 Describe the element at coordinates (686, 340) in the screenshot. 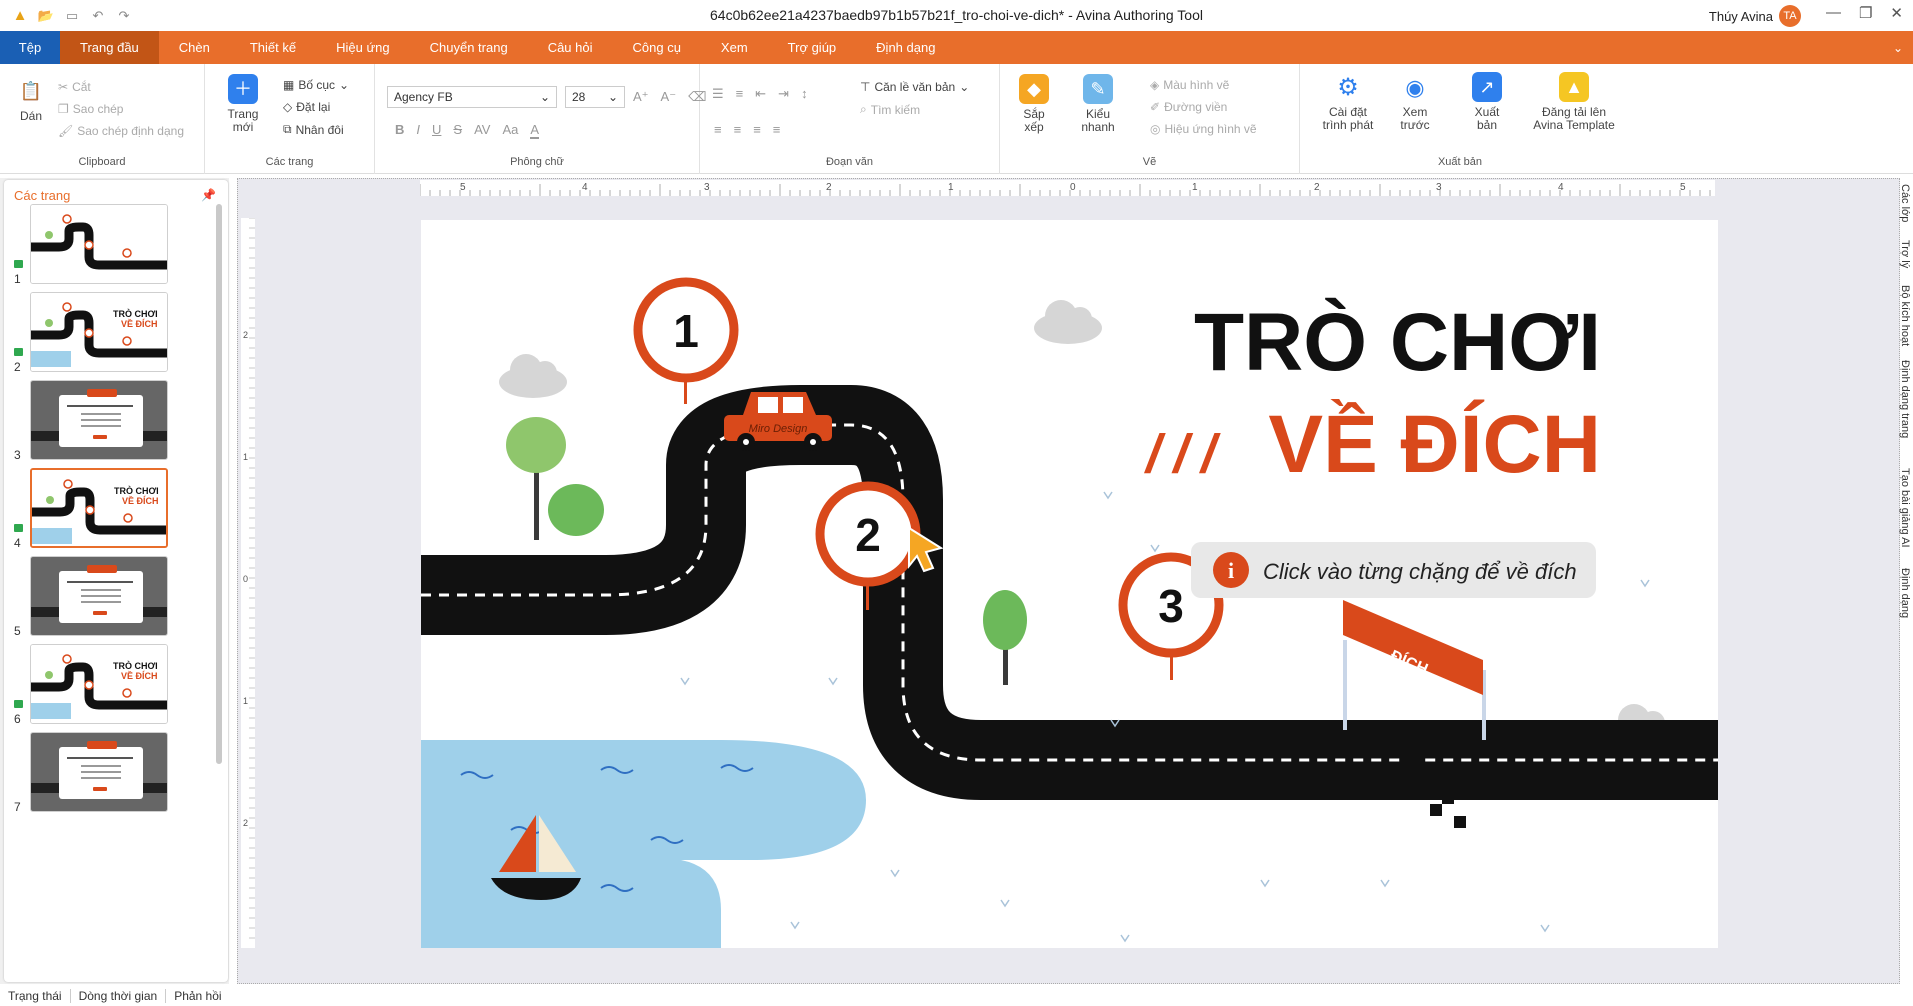

I see `marker-1: 1` at that location.